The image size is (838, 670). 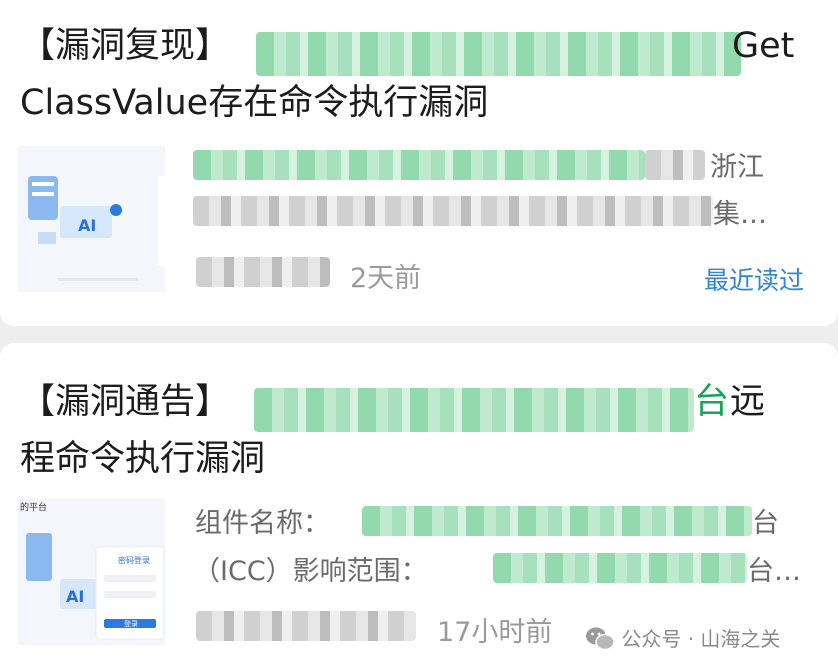 What do you see at coordinates (125, 46) in the screenshot?
I see `title-prefix: 【漏洞复现】` at bounding box center [125, 46].